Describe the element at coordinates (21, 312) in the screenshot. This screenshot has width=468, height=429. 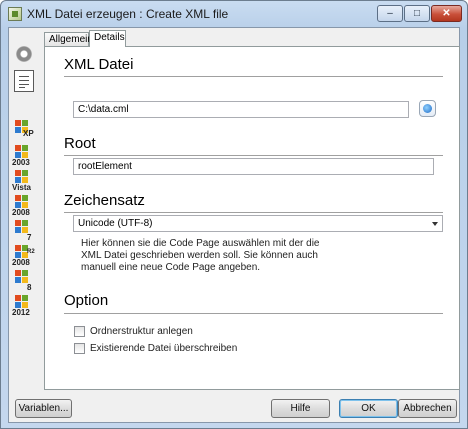
I see `os-label: 2012` at that location.